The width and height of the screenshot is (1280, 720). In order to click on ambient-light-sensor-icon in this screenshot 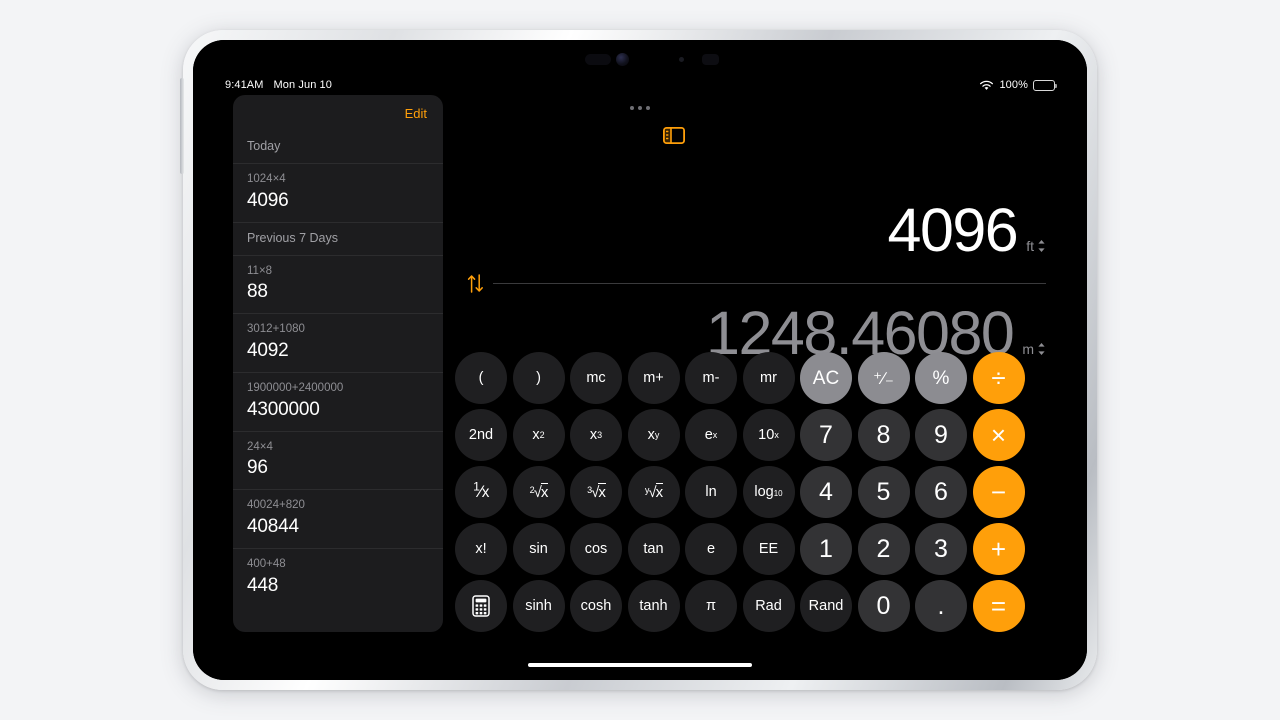, I will do `click(681, 59)`.